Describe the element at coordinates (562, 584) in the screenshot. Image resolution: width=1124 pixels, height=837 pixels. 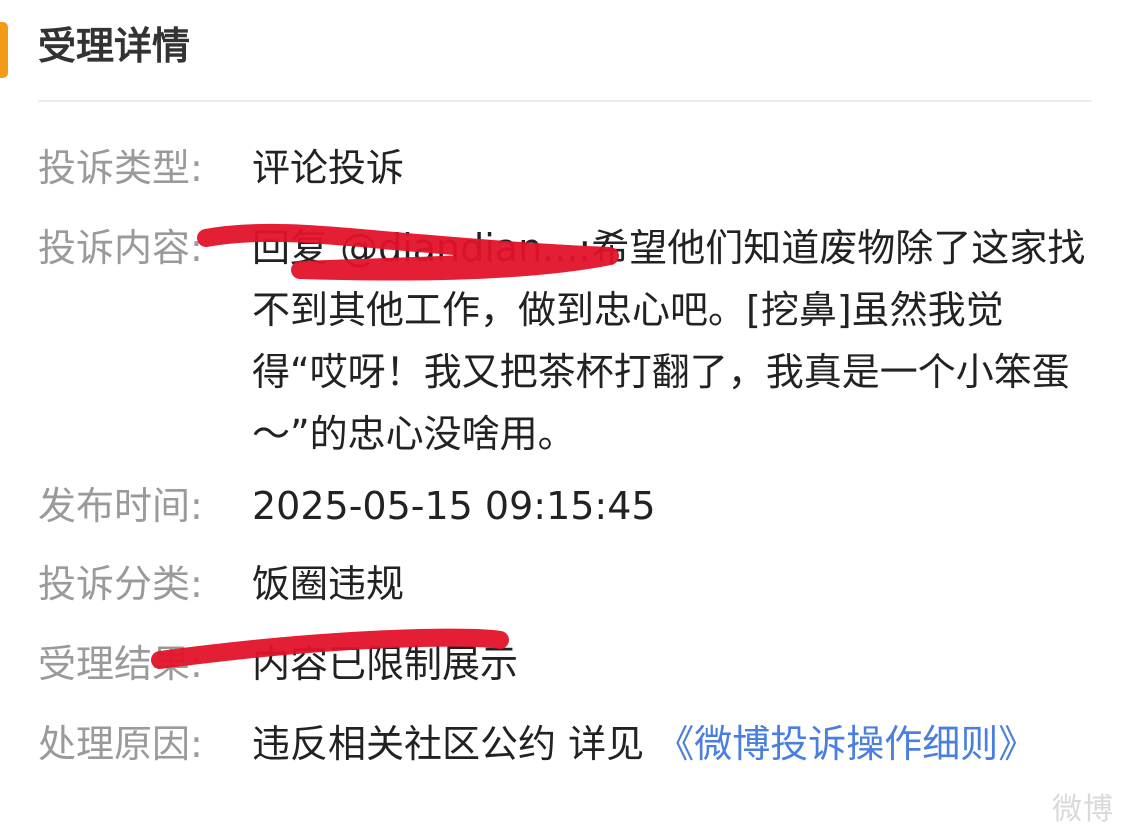
I see `detail-row-category: 投诉分类: 饭圈违规` at that location.